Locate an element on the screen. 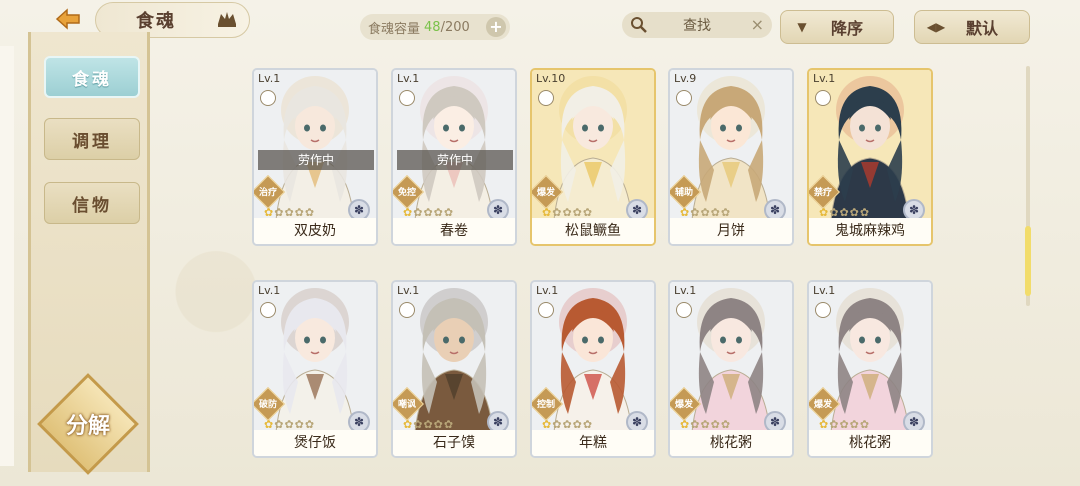 The width and height of the screenshot is (1080, 486). role-label: 免控 is located at coordinates (406, 193).